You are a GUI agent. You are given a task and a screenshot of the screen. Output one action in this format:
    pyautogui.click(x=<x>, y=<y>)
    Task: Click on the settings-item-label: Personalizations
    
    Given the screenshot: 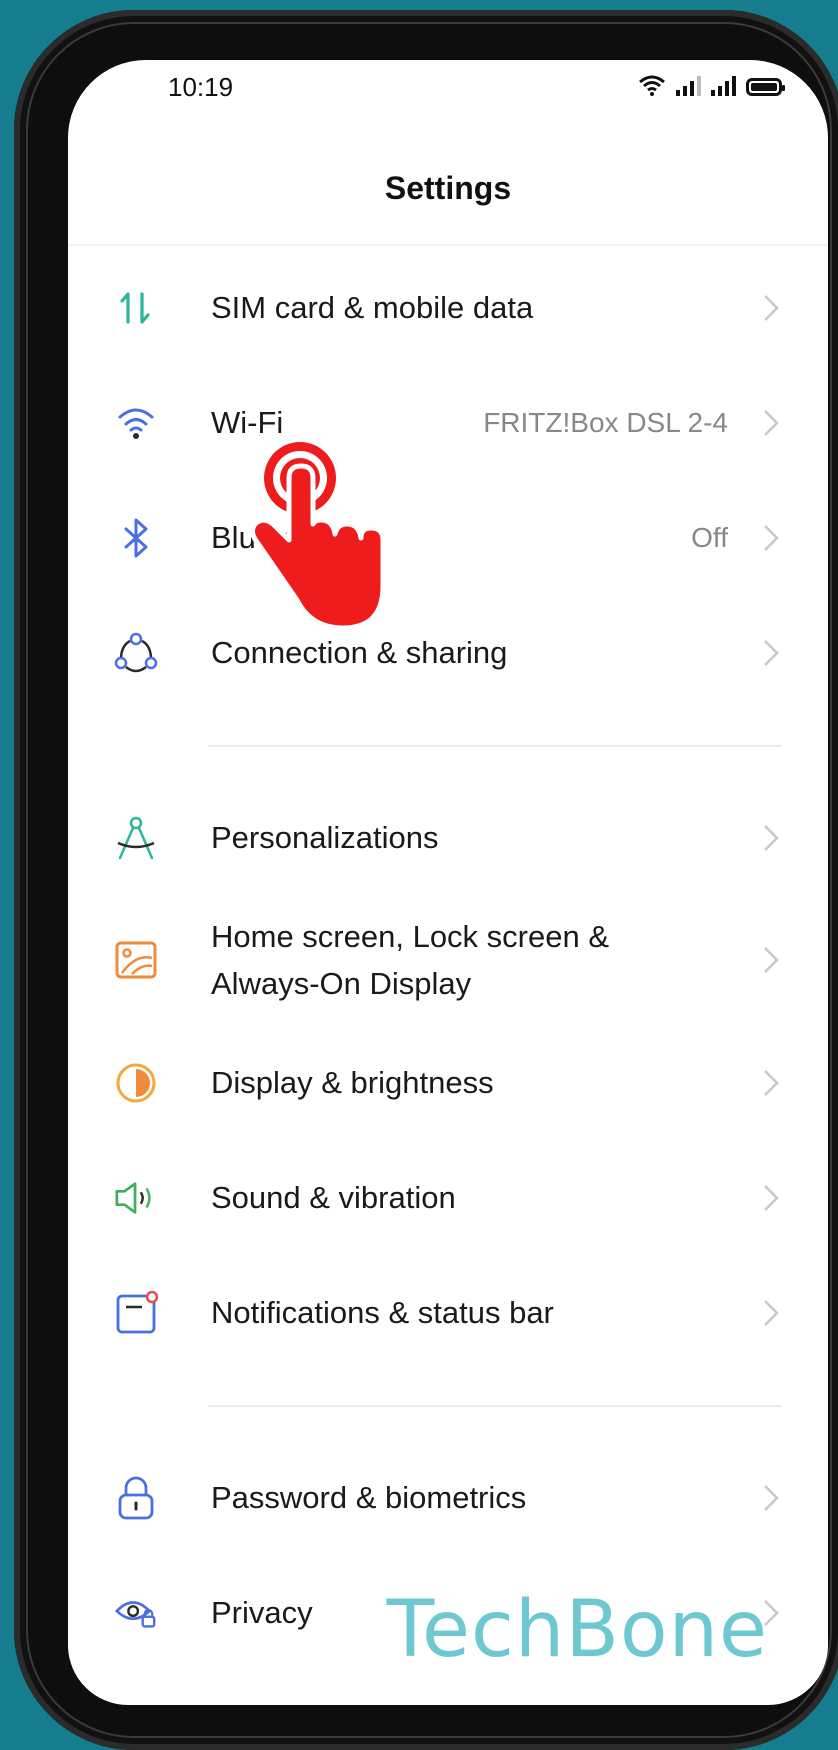 What is the action you would take?
    pyautogui.click(x=325, y=837)
    